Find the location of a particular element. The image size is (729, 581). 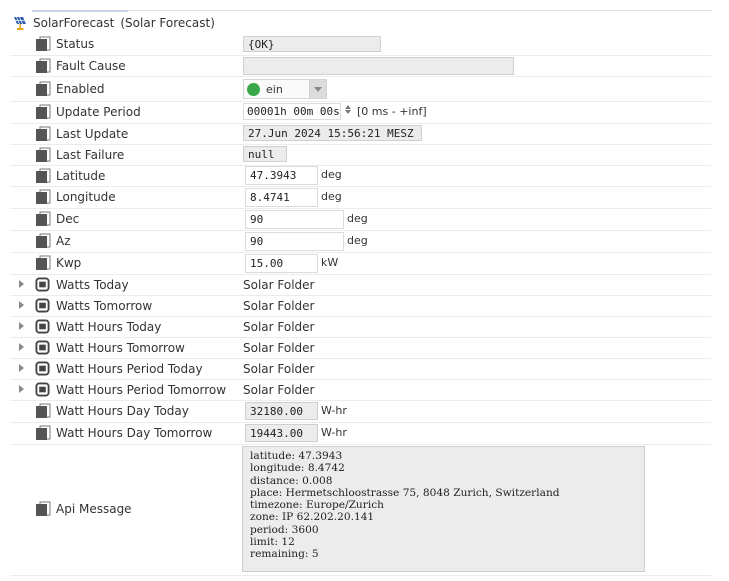

update-period-range: [0 ms - +inf] is located at coordinates (392, 111).